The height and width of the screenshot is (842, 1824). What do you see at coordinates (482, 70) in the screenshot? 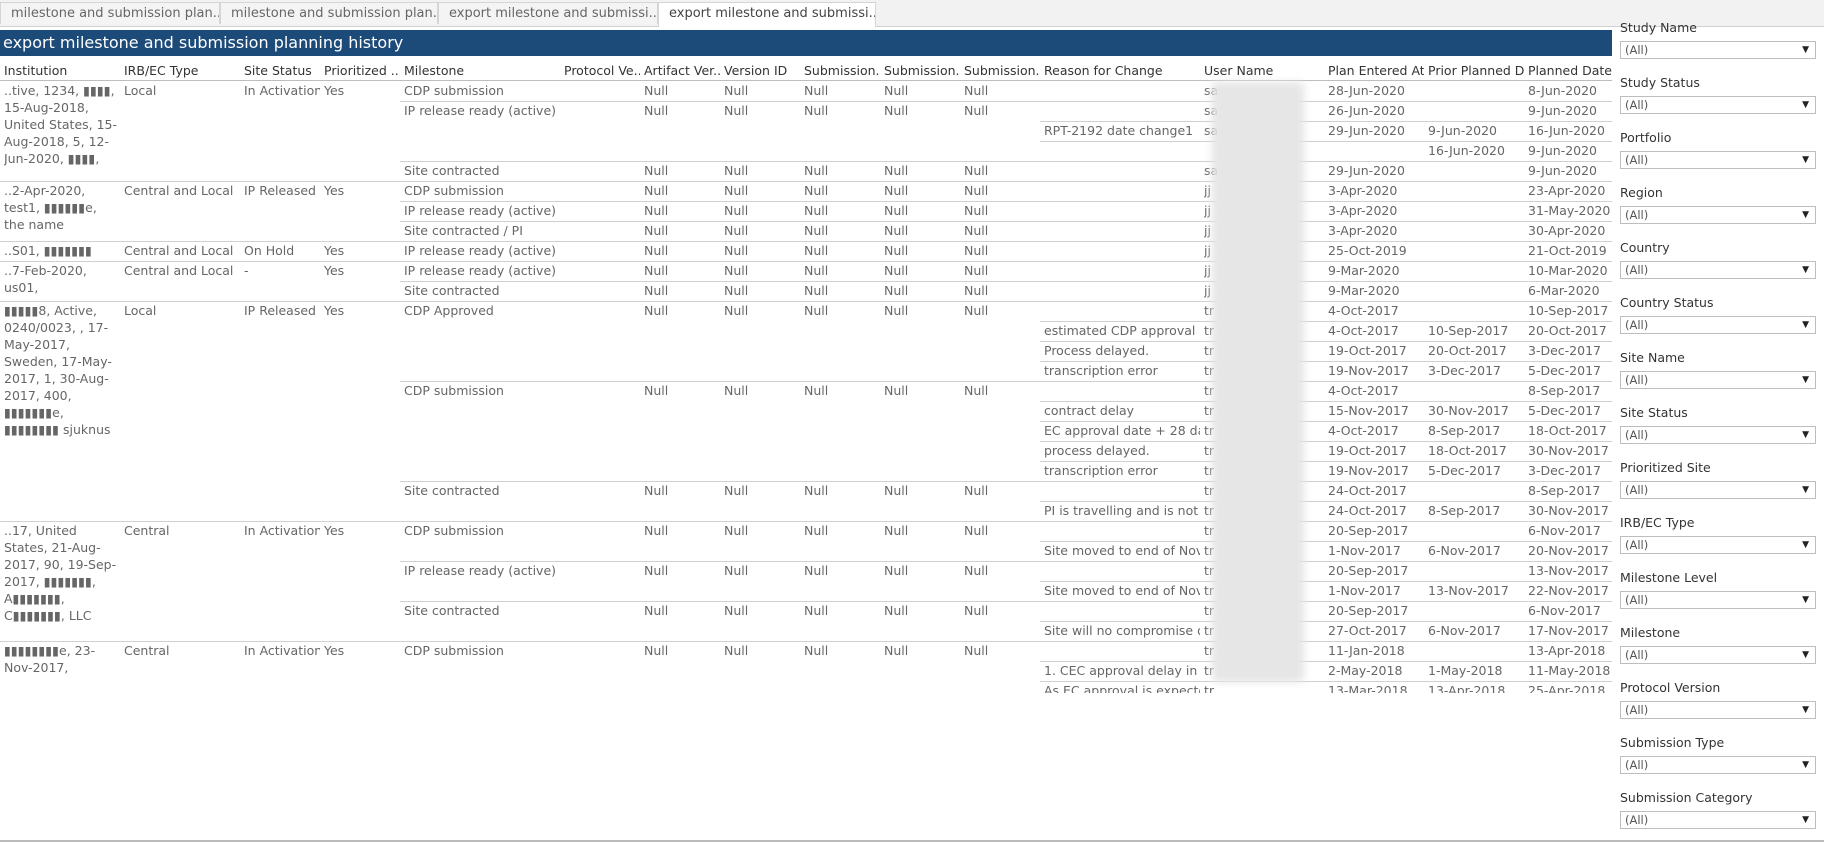
I see `column-header-5: Milestone` at bounding box center [482, 70].